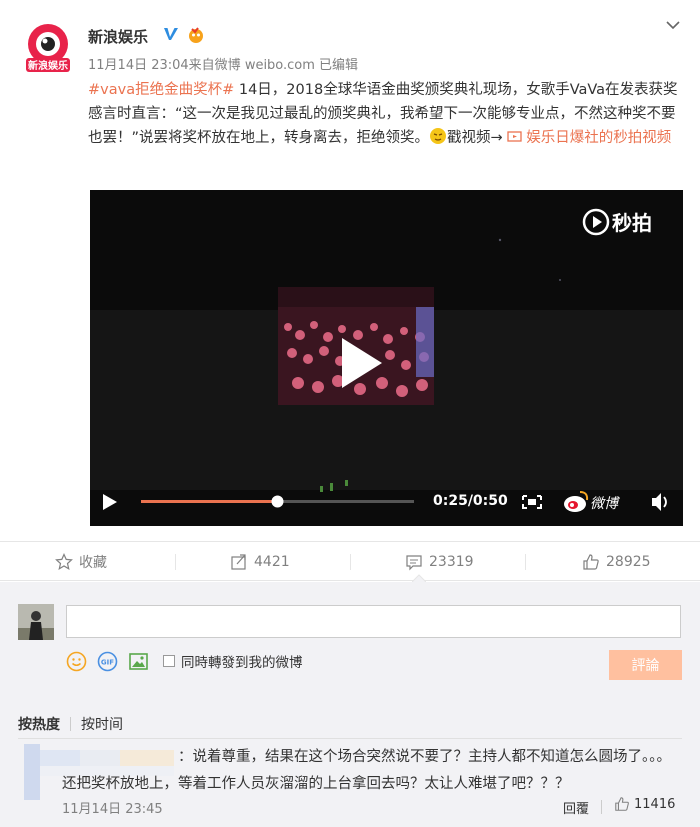 The image size is (700, 827). I want to click on comment-divider, so click(350, 738).